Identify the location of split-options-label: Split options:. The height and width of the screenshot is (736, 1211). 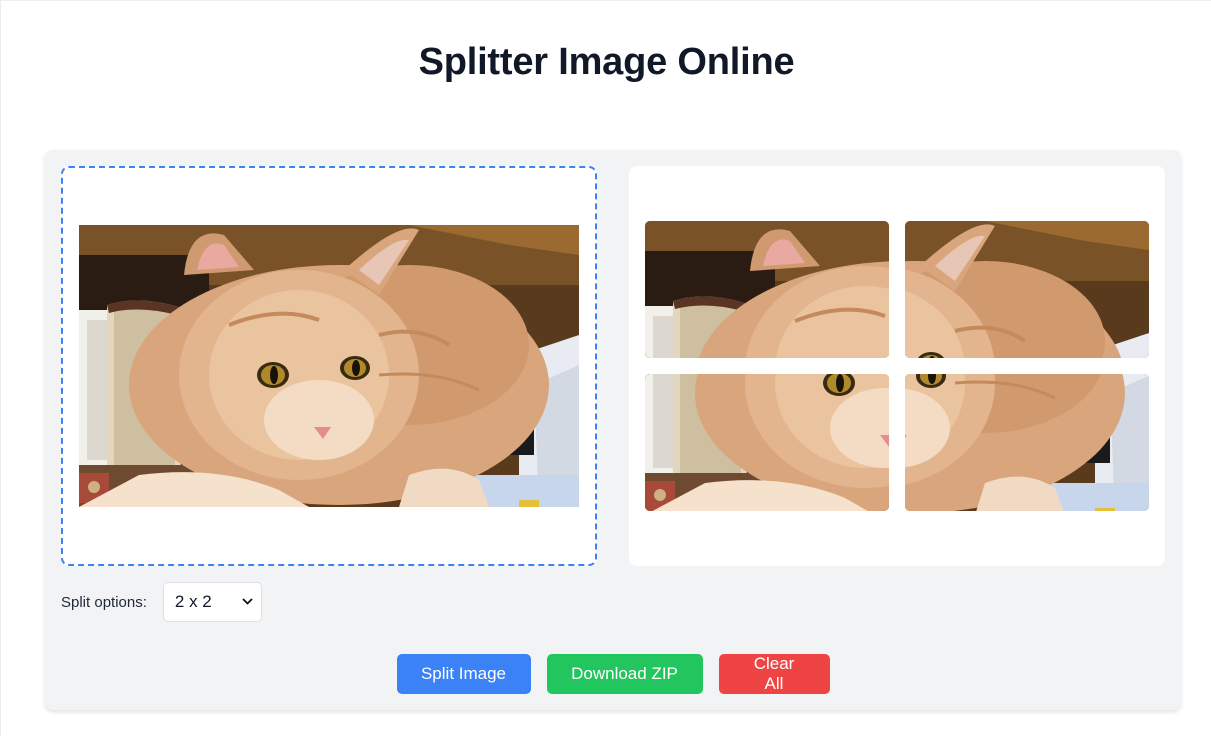
(104, 602).